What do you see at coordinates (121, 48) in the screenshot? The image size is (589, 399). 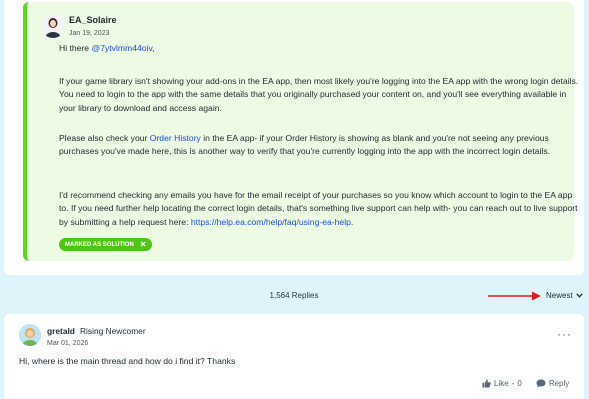 I see `user-mention-link: @7ytvlmm44oiv` at bounding box center [121, 48].